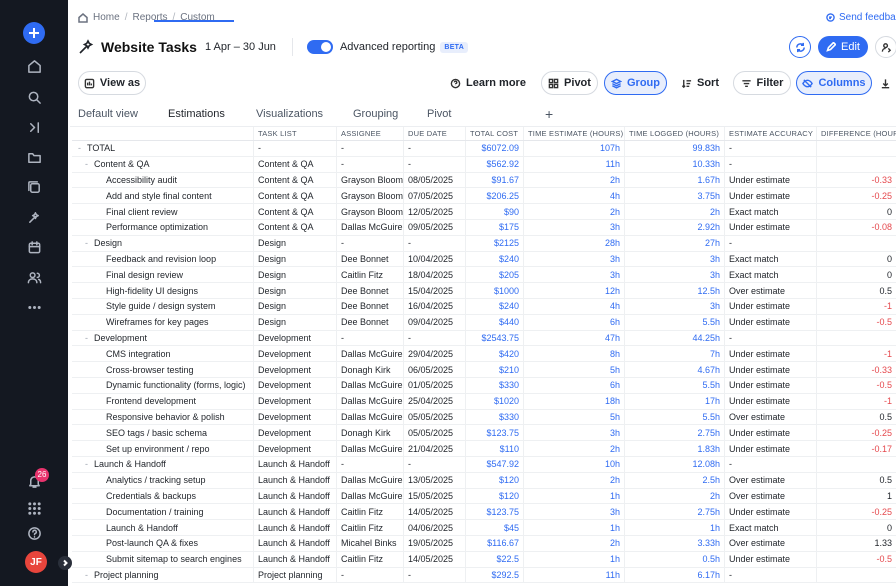 This screenshot has width=896, height=586. Describe the element at coordinates (435, 243) in the screenshot. I see `cell-due-date: -` at that location.